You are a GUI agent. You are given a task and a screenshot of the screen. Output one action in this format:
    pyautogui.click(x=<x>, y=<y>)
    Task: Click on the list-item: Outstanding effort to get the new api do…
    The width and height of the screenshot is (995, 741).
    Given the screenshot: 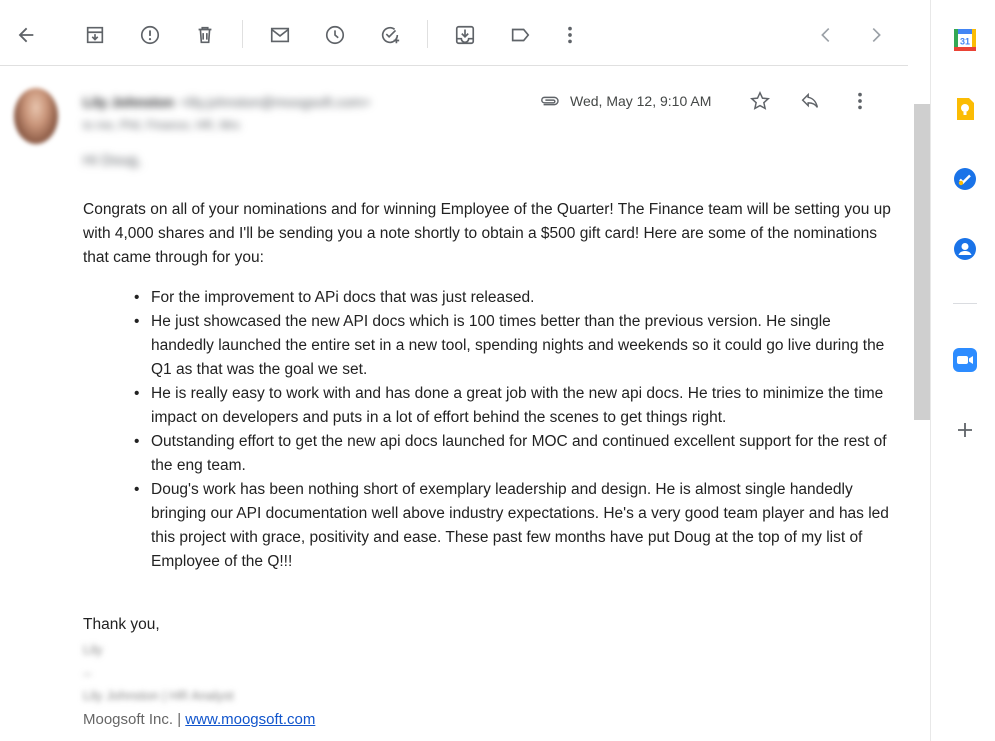 What is the action you would take?
    pyautogui.click(x=513, y=454)
    